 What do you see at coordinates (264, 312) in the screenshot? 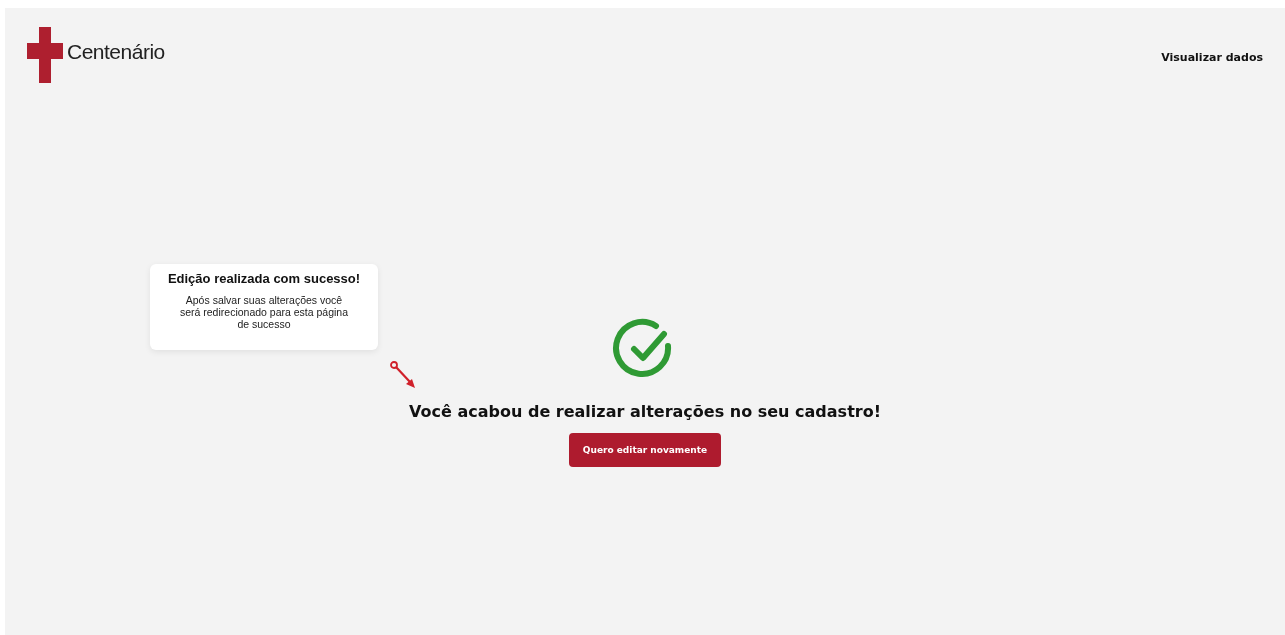
I see `callout-text: Após salvar suas alterações você será redirecionado para esta página de sucesso` at bounding box center [264, 312].